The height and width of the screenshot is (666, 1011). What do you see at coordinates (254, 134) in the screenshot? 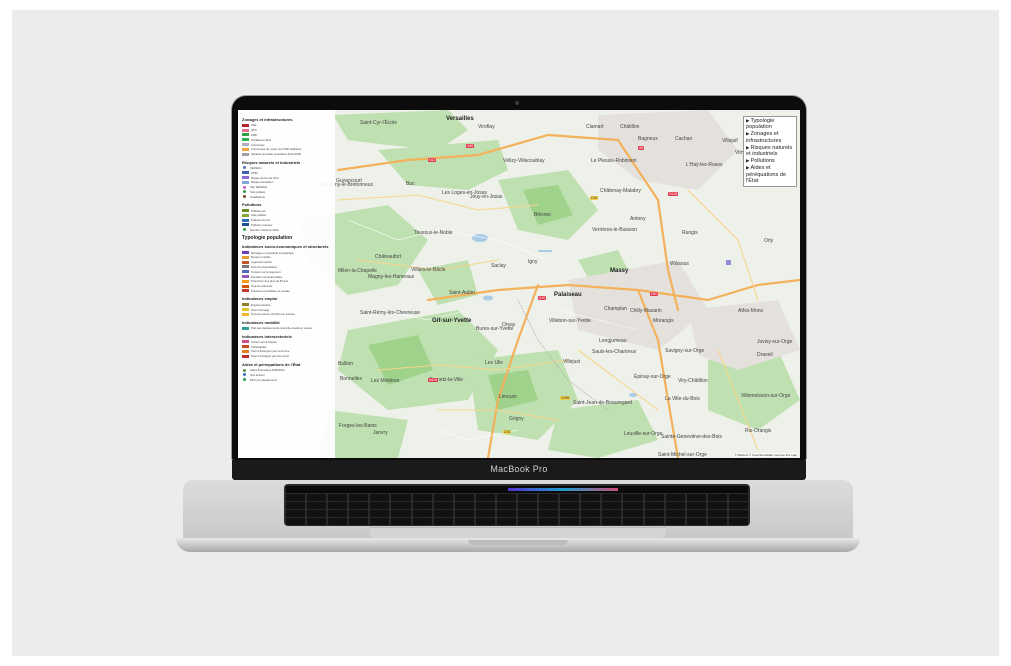
I see `legend-item-label: ZRR` at bounding box center [254, 134].